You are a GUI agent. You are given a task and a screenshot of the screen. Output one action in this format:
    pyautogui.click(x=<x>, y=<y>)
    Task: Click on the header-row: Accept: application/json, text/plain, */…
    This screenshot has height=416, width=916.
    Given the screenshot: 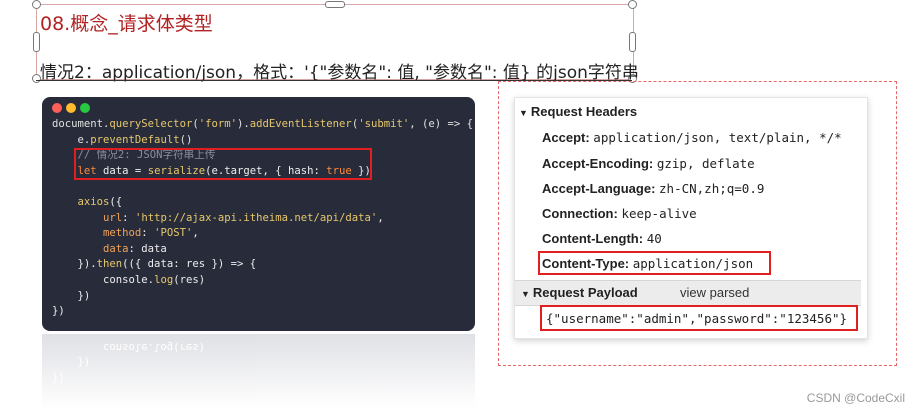 What is the action you would take?
    pyautogui.click(x=692, y=137)
    